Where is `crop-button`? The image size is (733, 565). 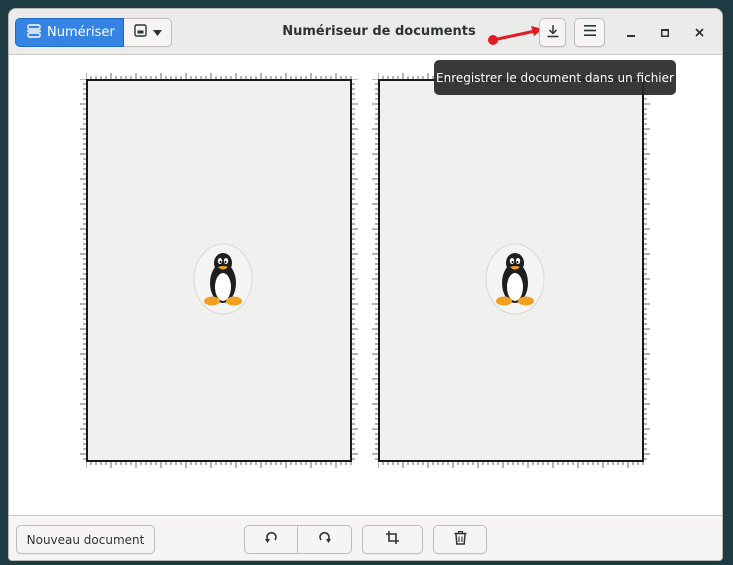
crop-button is located at coordinates (392, 539).